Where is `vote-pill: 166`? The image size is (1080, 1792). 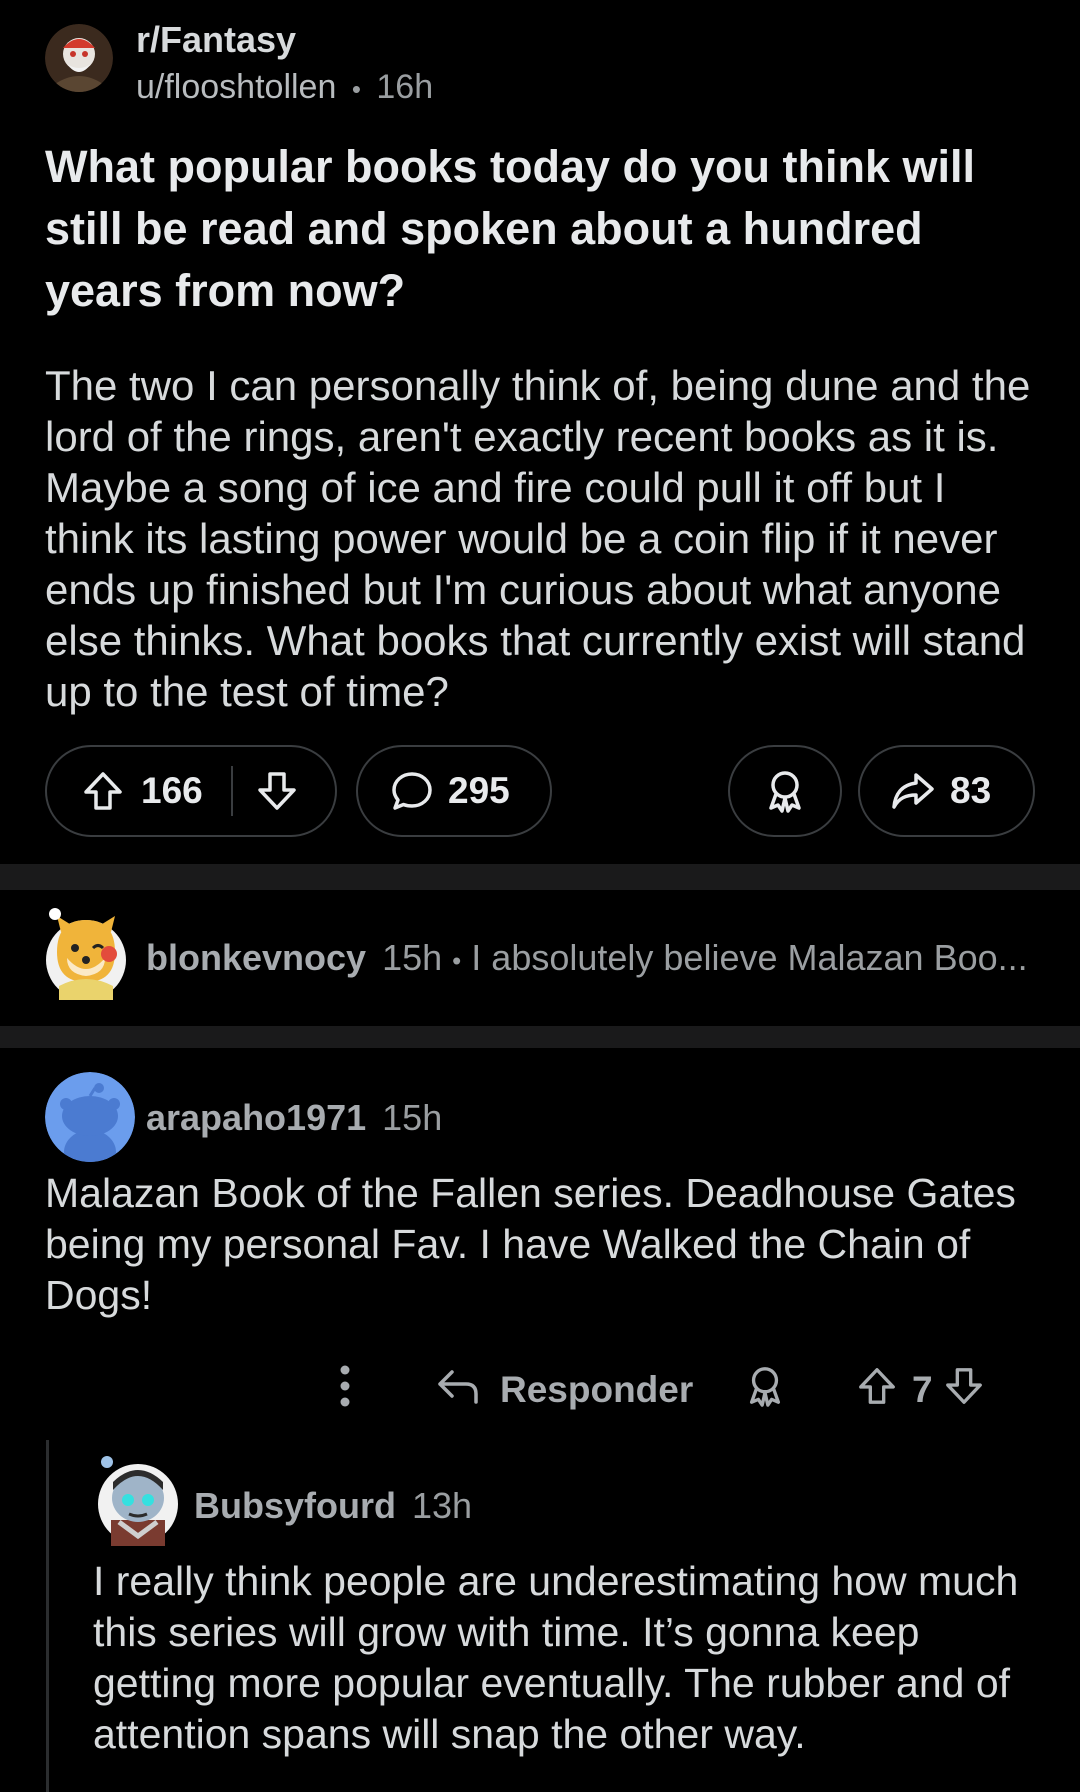 vote-pill: 166 is located at coordinates (191, 791).